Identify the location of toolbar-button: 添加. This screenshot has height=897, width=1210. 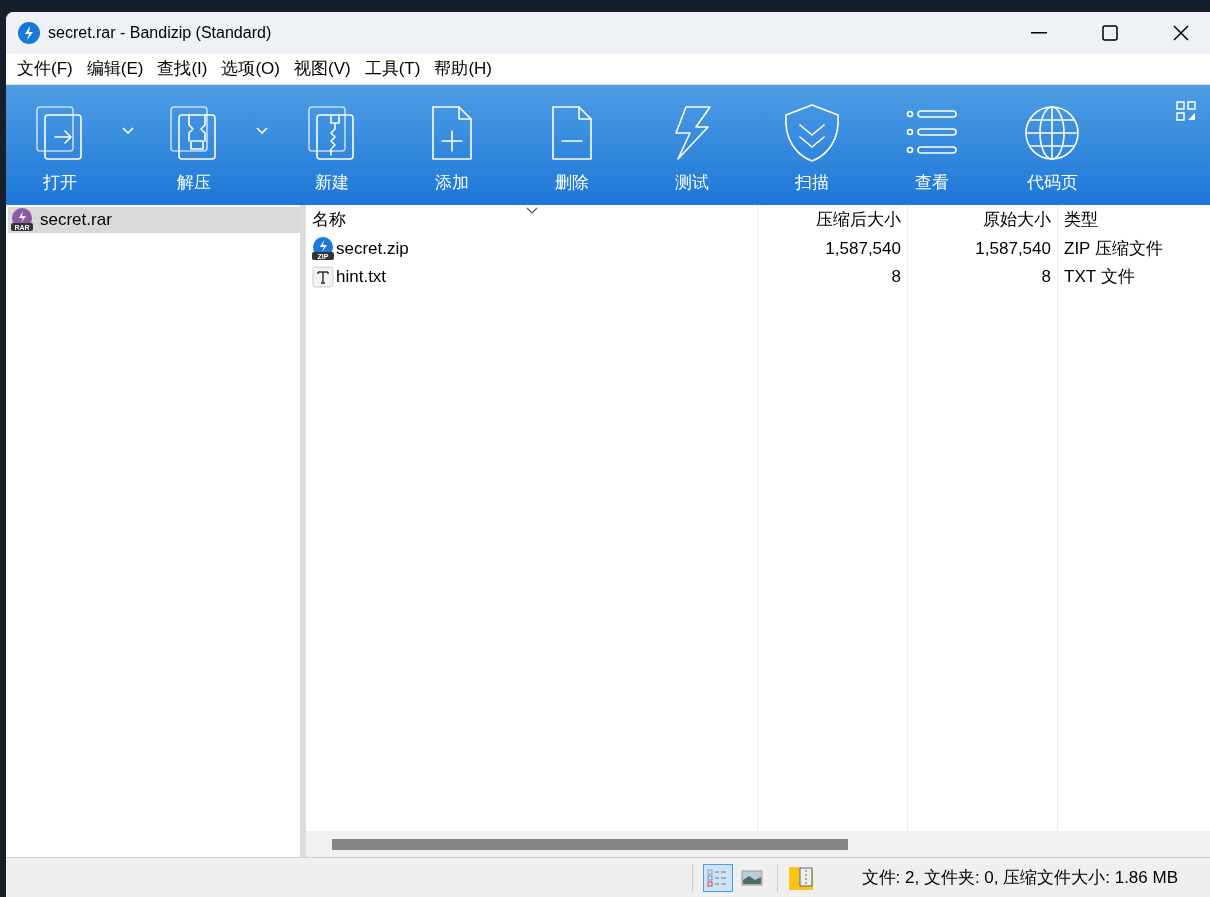
(452, 149).